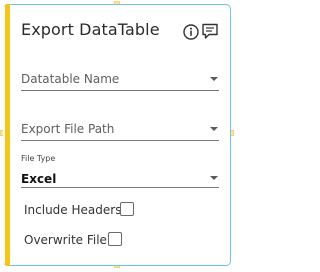 The width and height of the screenshot is (320, 272). What do you see at coordinates (70, 79) in the screenshot?
I see `datatable-name-placeholder: Datatable Name` at bounding box center [70, 79].